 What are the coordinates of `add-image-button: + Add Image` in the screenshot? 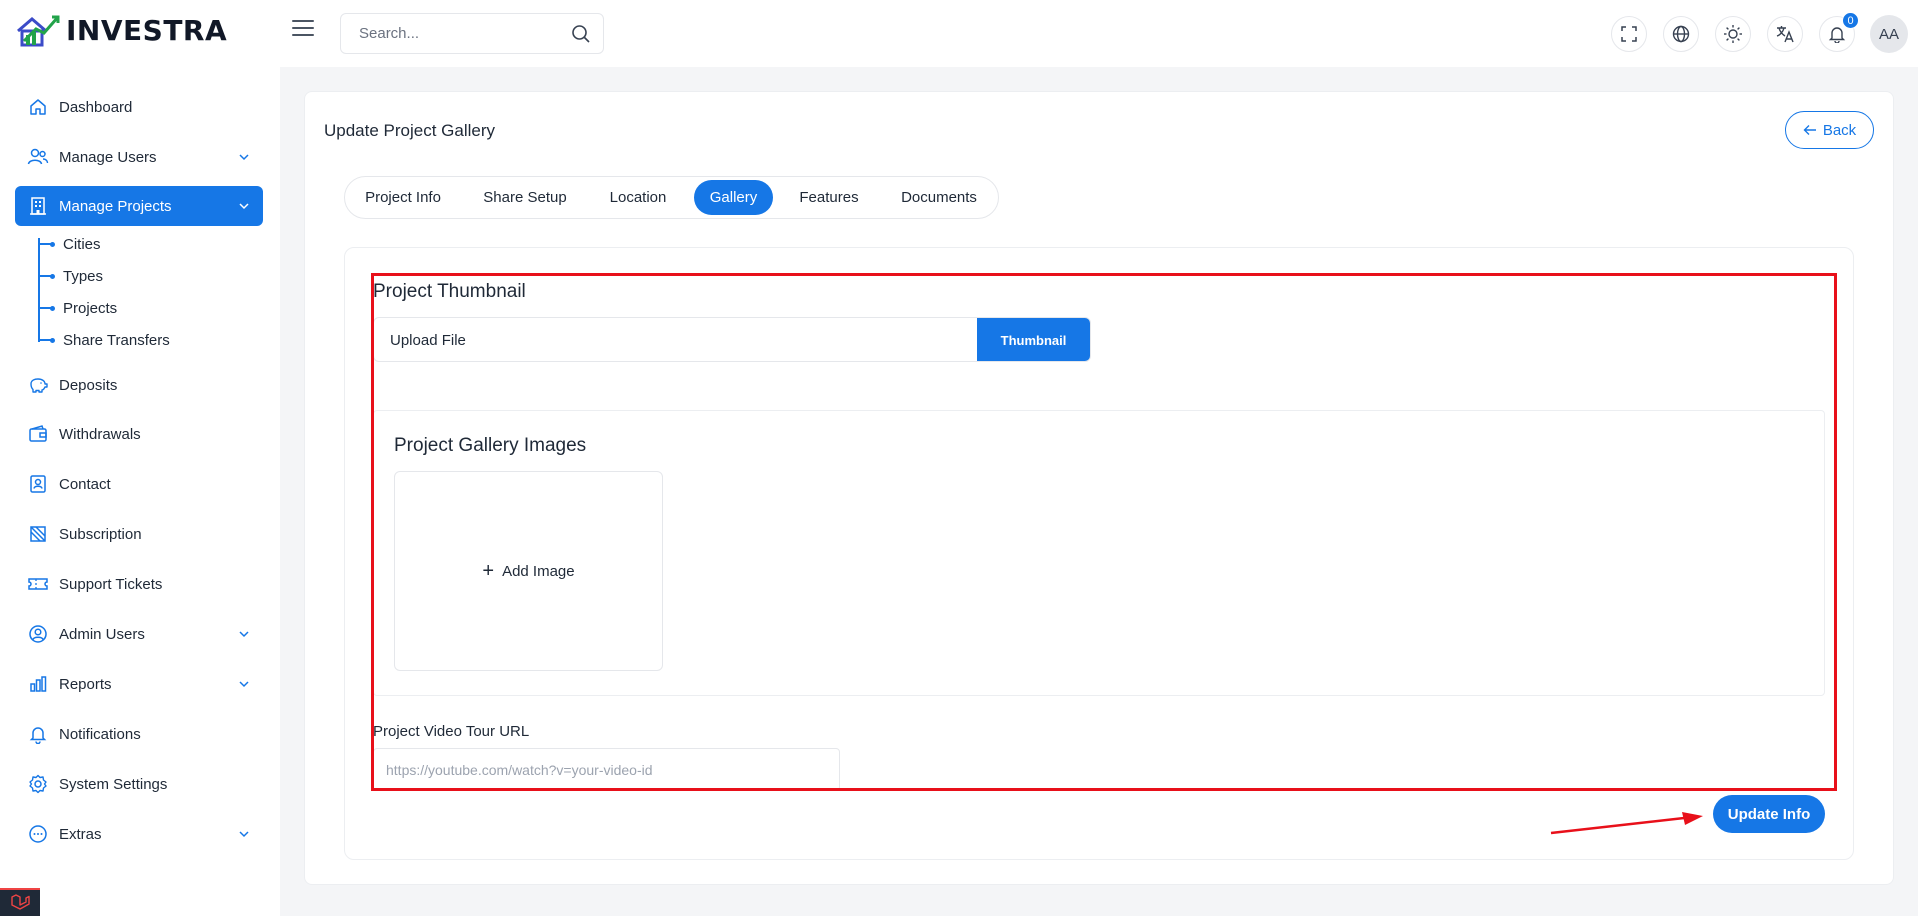 It's located at (528, 571).